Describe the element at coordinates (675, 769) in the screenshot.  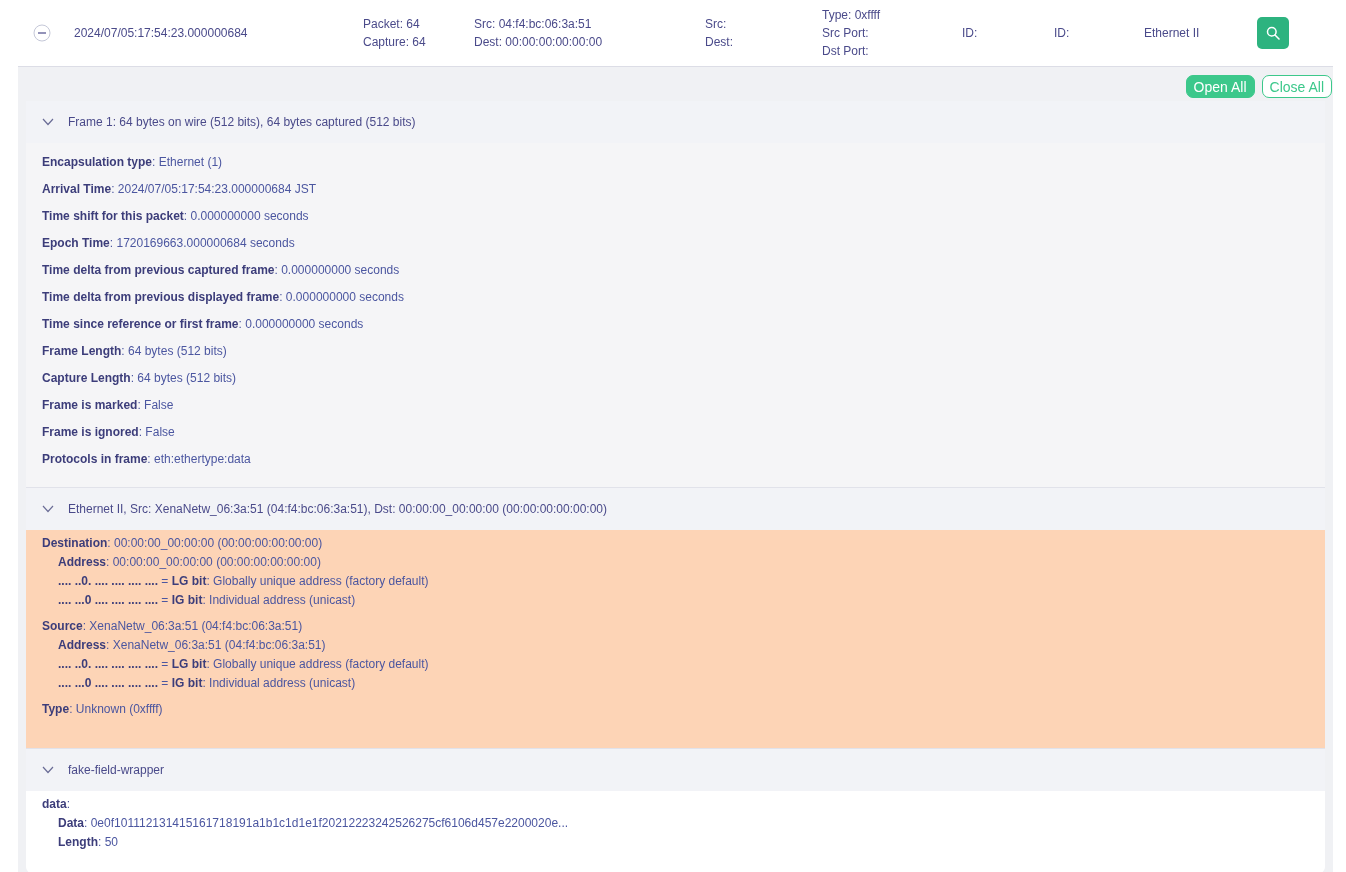
I see `section-header: fake-field-wrapper` at that location.